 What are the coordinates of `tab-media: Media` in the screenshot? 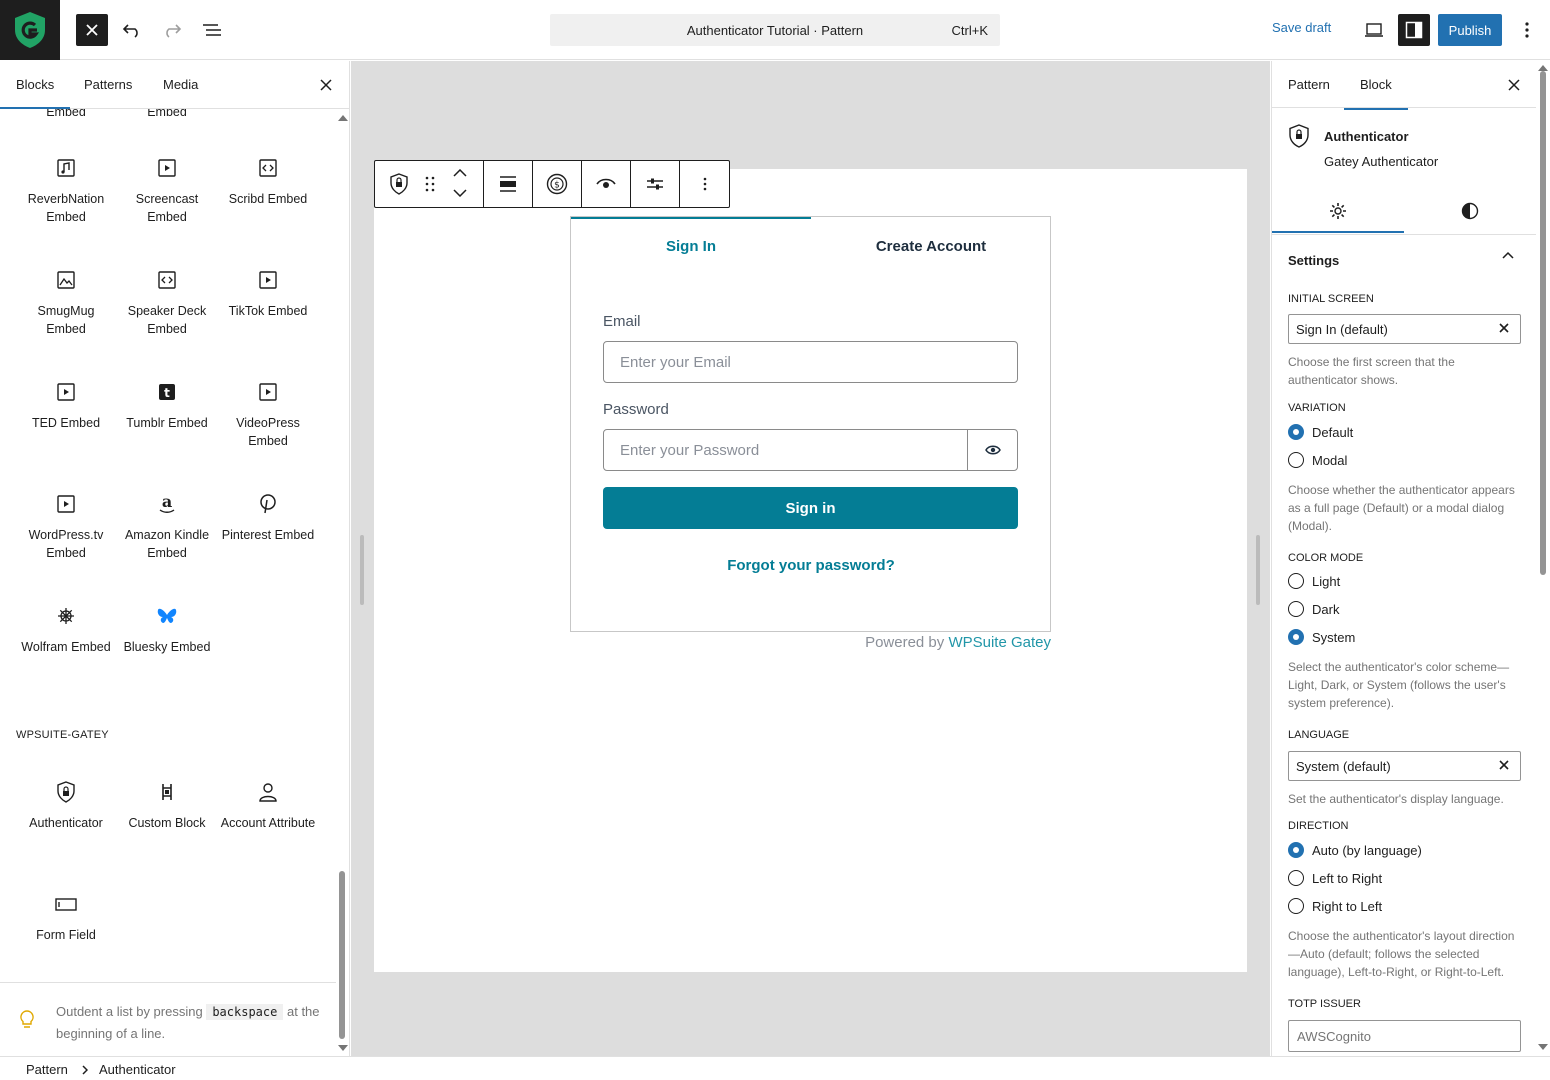 It's located at (180, 84).